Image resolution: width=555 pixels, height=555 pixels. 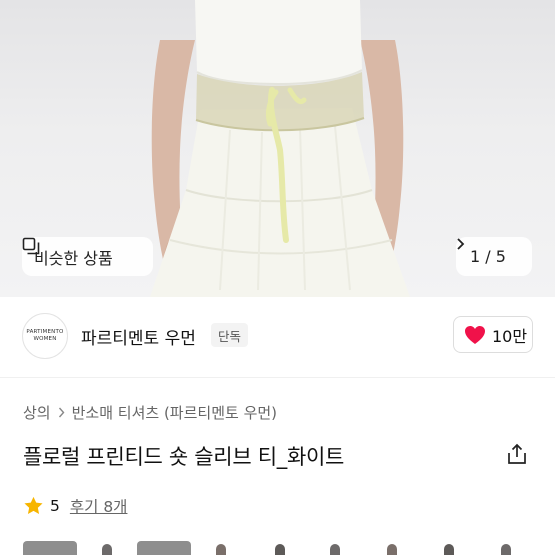 What do you see at coordinates (99, 506) in the screenshot?
I see `reviews-link: 후기 8개` at bounding box center [99, 506].